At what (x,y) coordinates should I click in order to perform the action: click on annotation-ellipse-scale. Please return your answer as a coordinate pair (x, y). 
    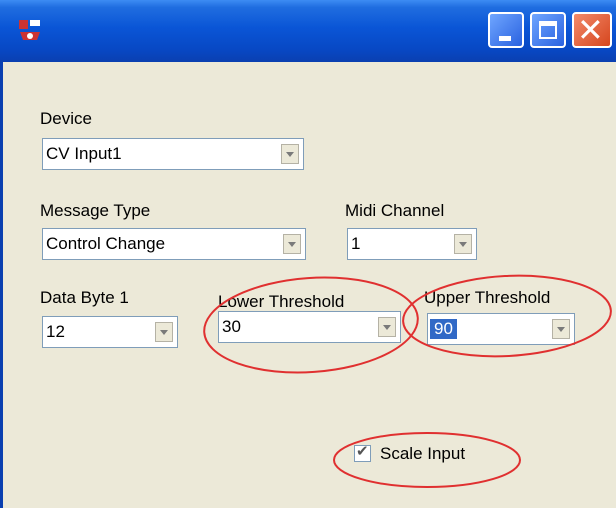
    Looking at the image, I should click on (427, 460).